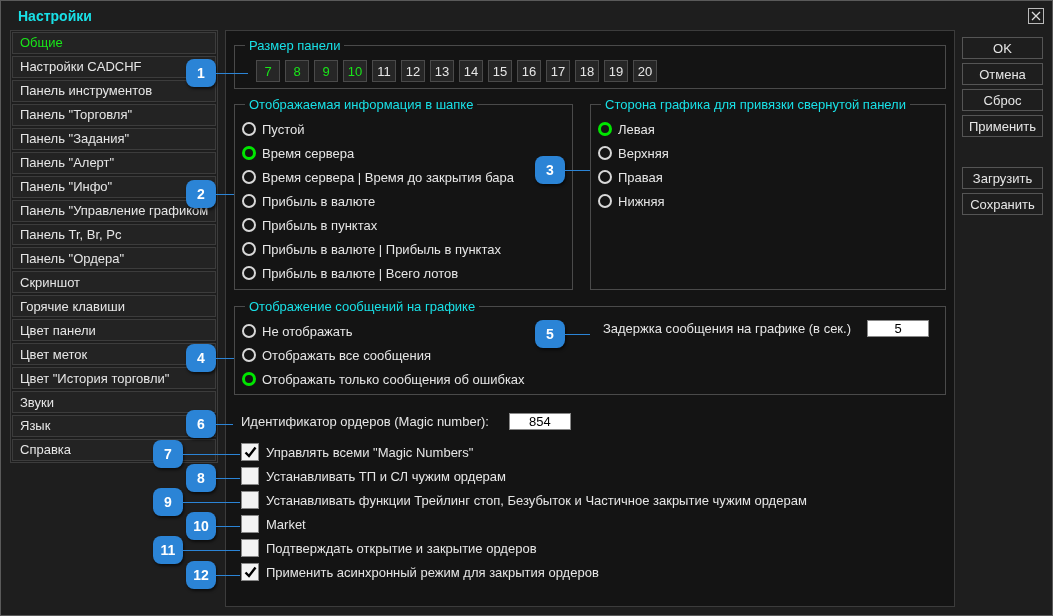 The image size is (1053, 616). I want to click on radio-label: Прибыль в валюте, so click(319, 201).